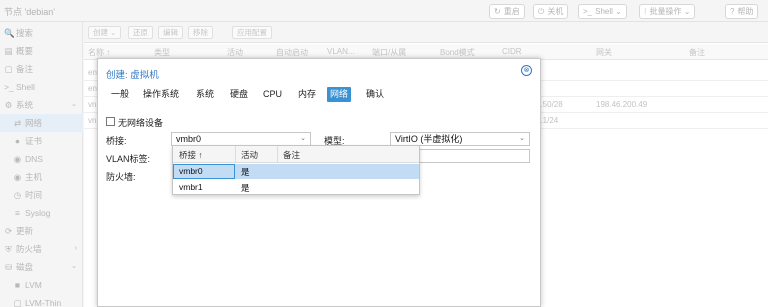  I want to click on disk-icon: ⛁, so click(8, 267).